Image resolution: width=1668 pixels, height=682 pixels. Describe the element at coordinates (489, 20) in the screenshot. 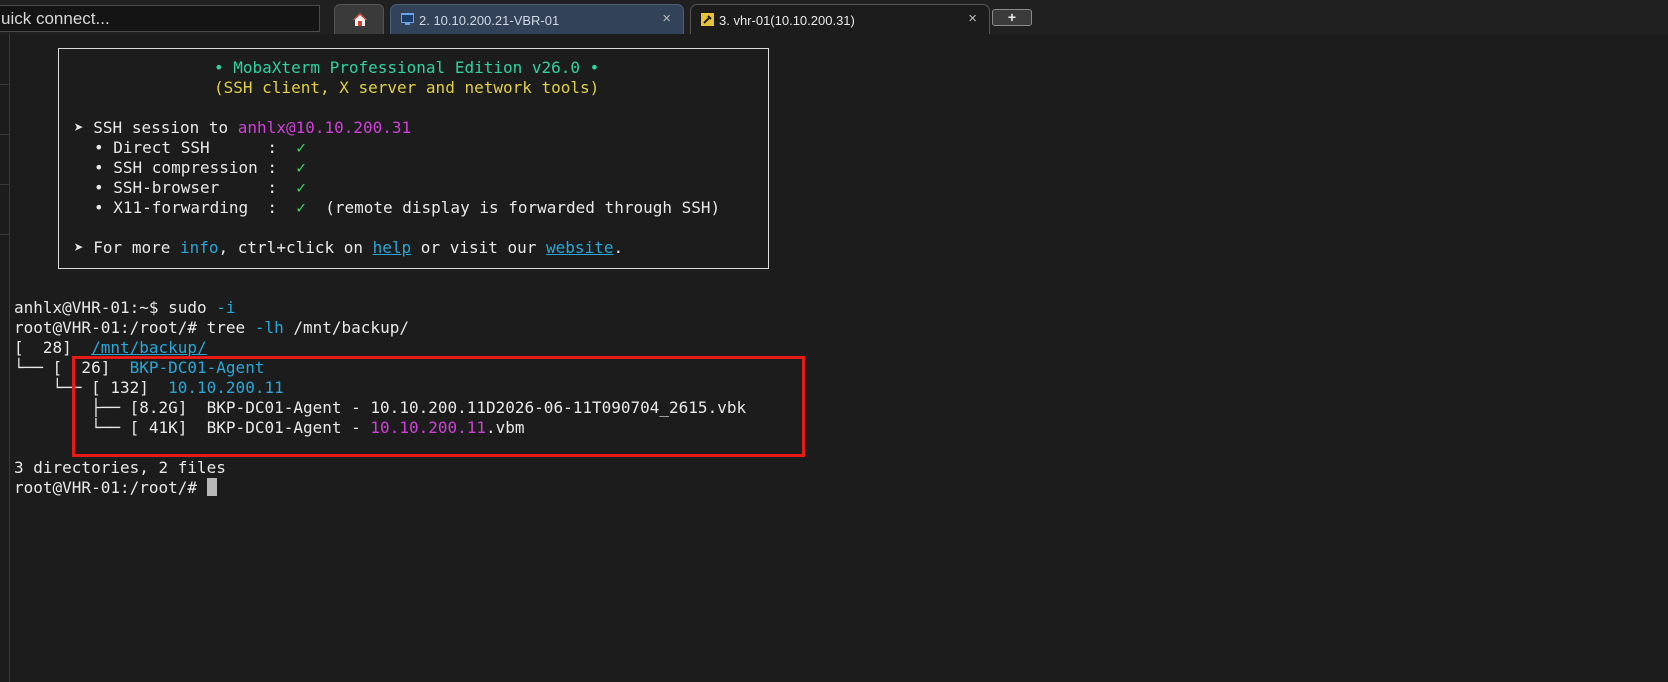

I see `tab-label: 2. 10.10.200.21-VBR-01` at that location.